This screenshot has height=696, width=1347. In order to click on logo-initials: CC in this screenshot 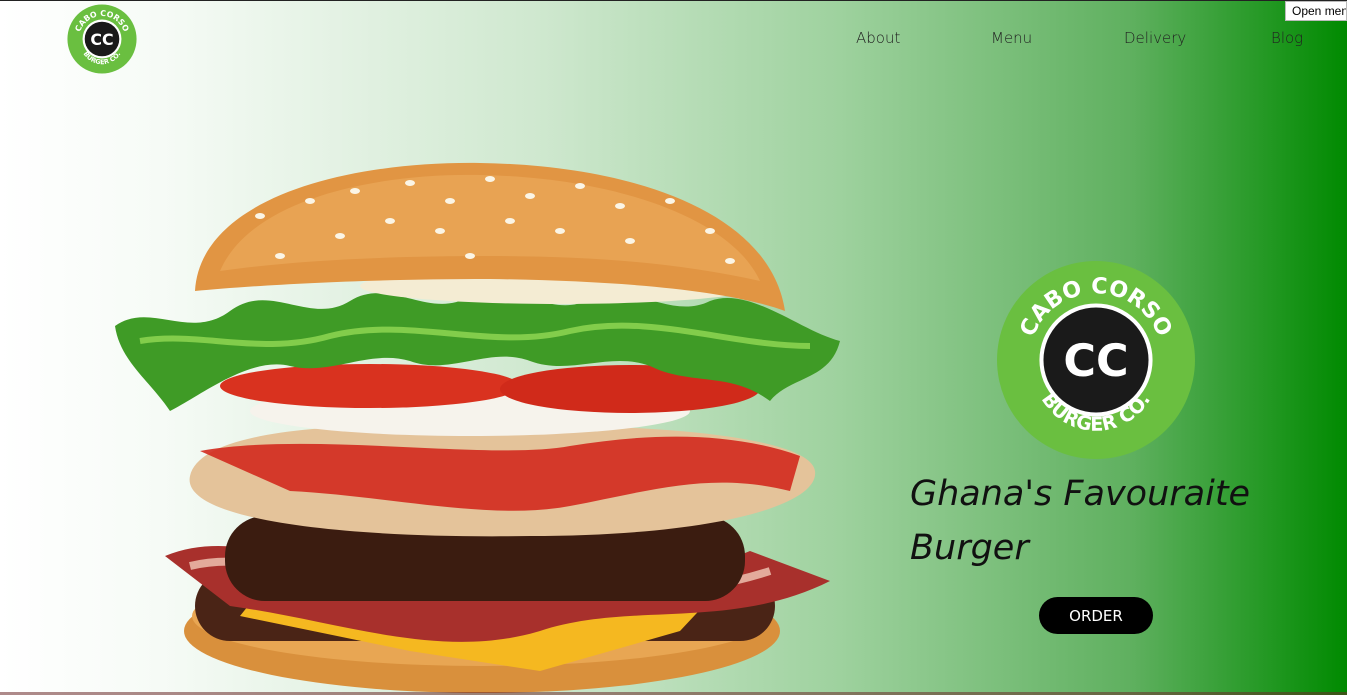, I will do `click(101, 39)`.